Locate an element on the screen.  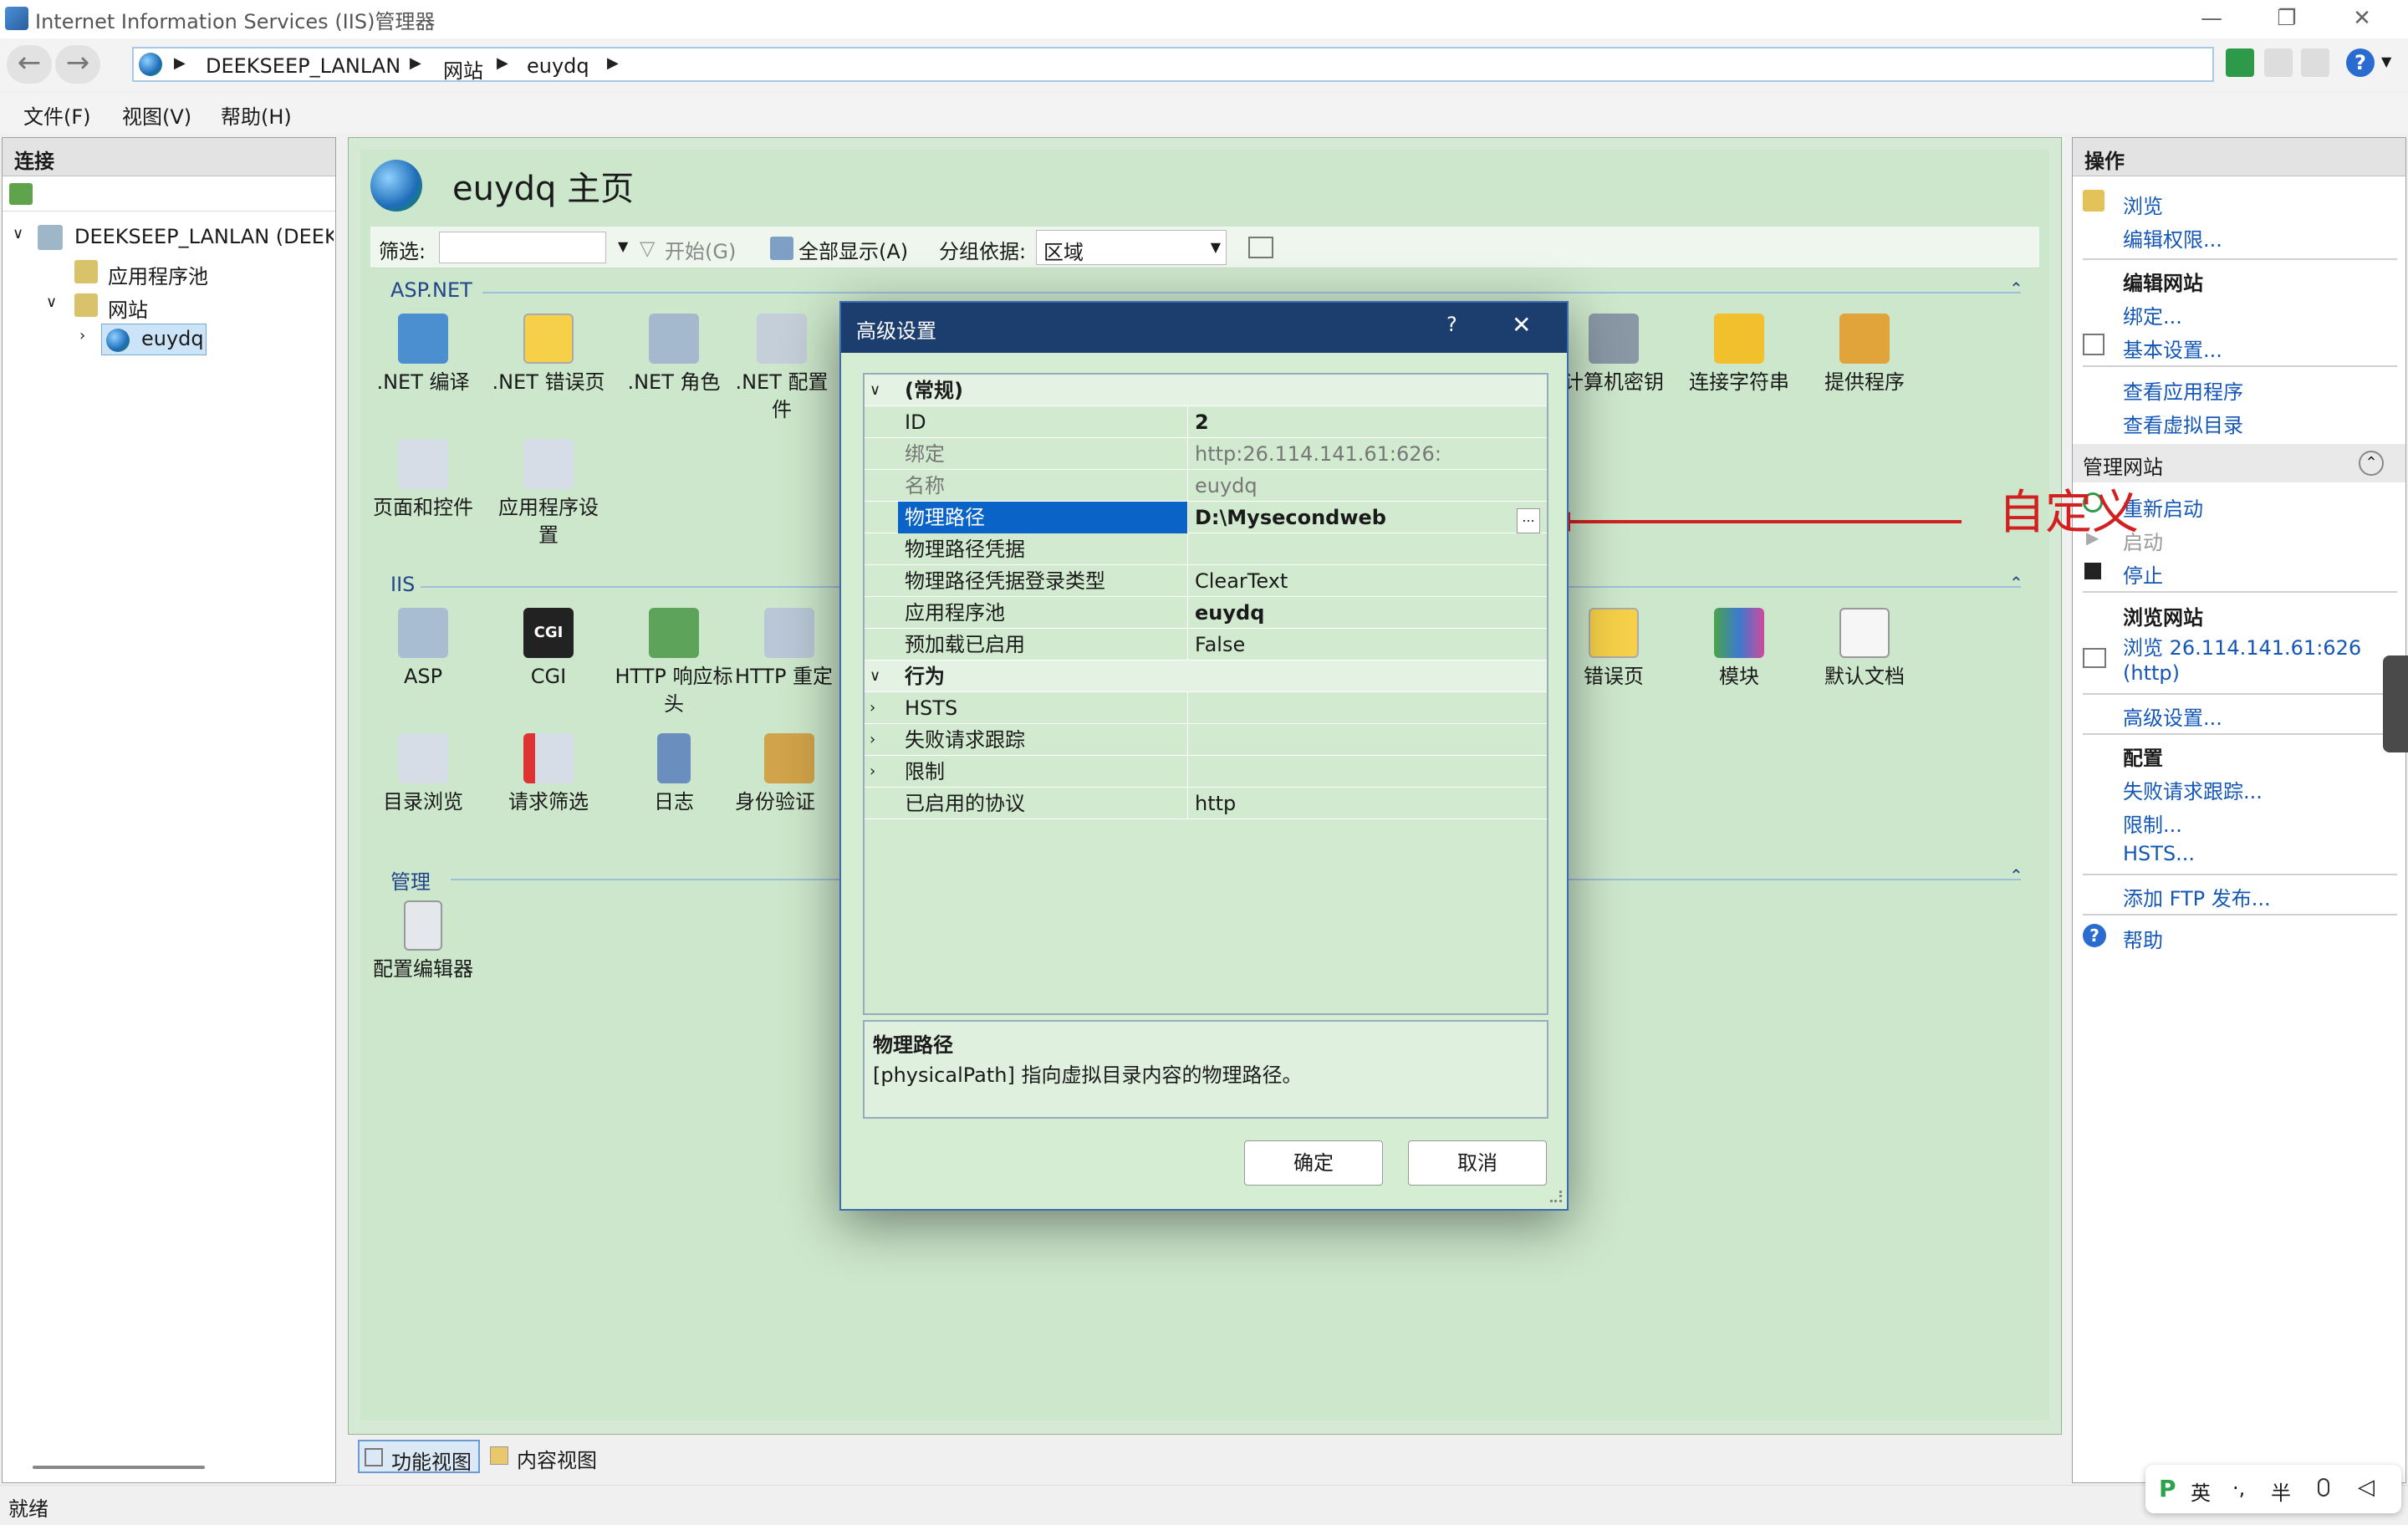
close-window-button: ✕ is located at coordinates (2362, 19).